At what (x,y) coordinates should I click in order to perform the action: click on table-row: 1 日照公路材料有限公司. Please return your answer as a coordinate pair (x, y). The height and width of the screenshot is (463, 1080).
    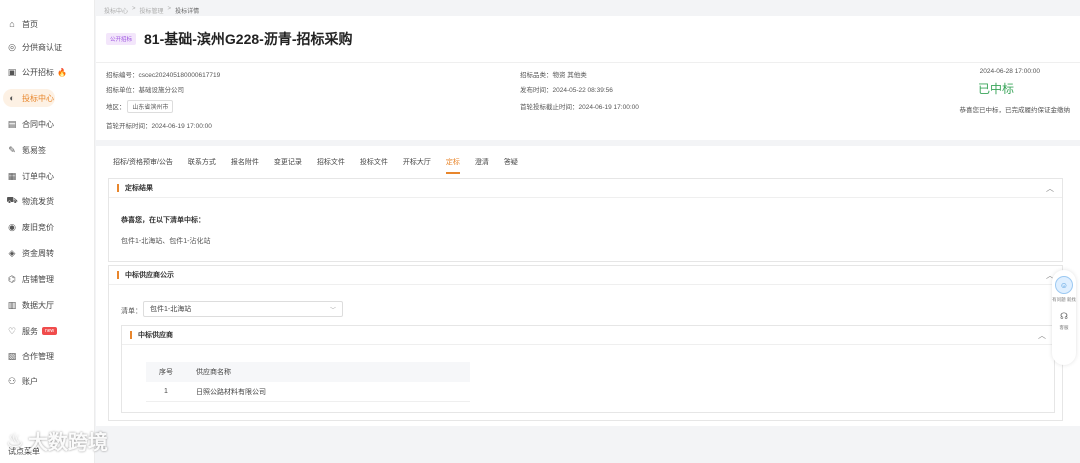
    Looking at the image, I should click on (308, 392).